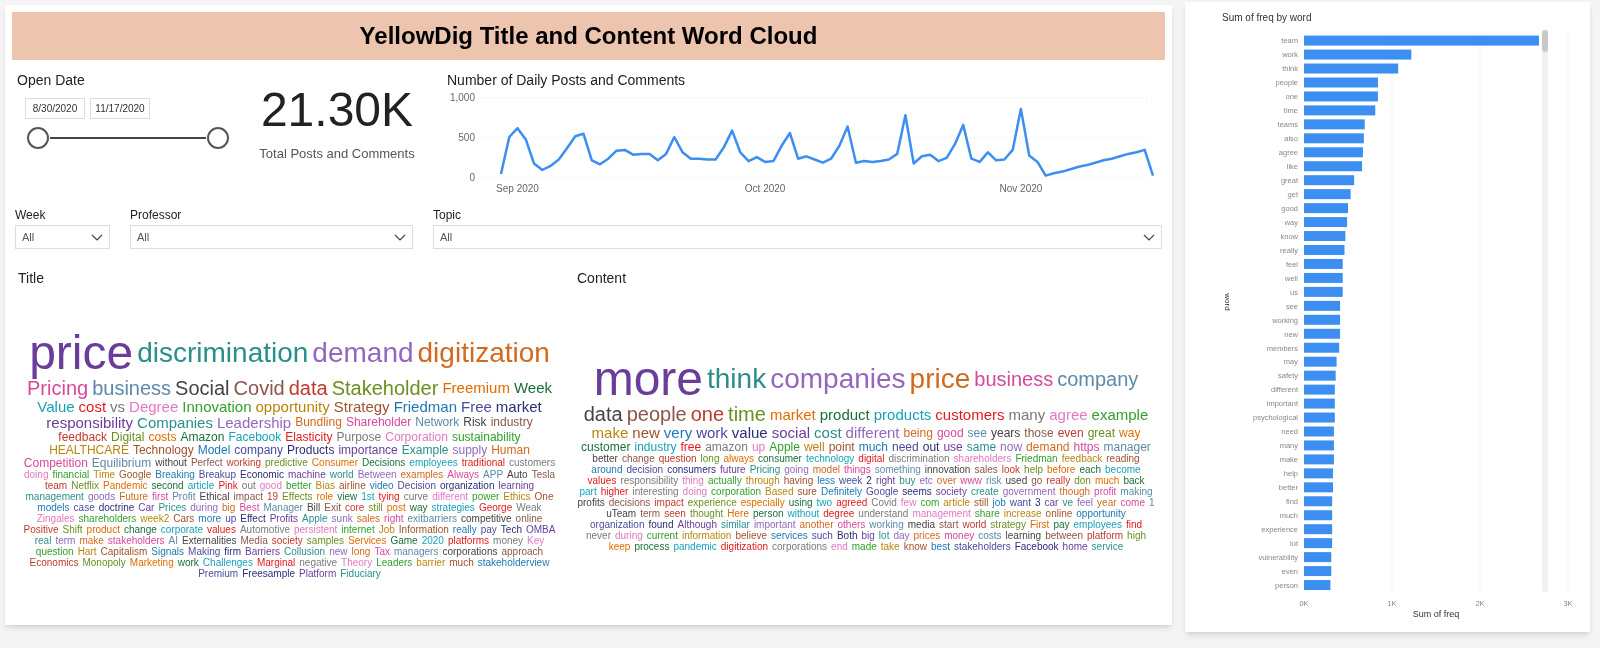 The height and width of the screenshot is (648, 1600). I want to click on cloud-word: stakeholders, so click(982, 547).